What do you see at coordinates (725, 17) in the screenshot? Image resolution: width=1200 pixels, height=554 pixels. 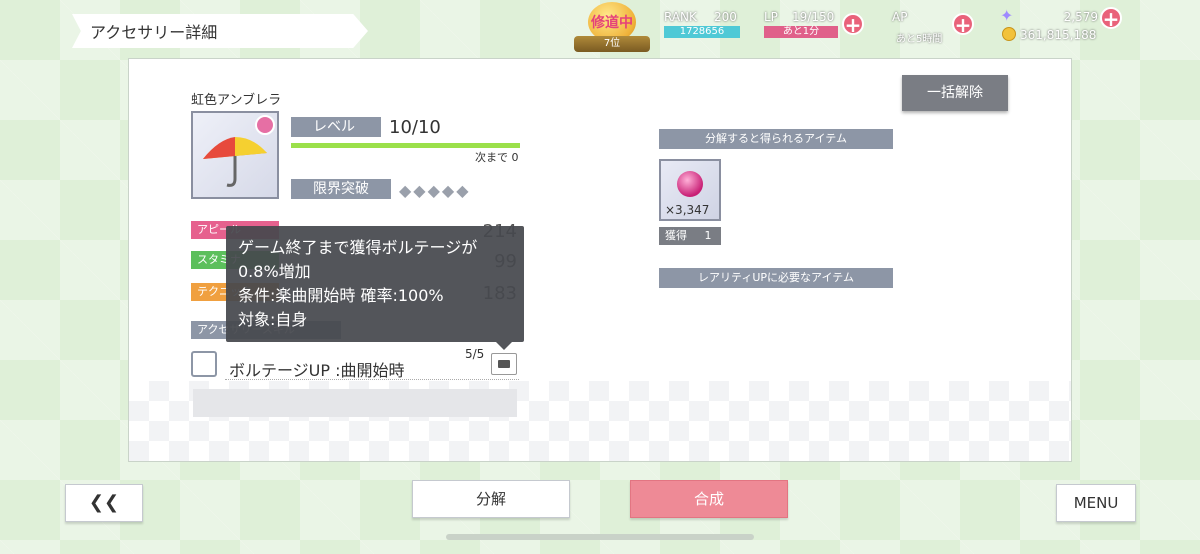 I see `rank-value: 200` at bounding box center [725, 17].